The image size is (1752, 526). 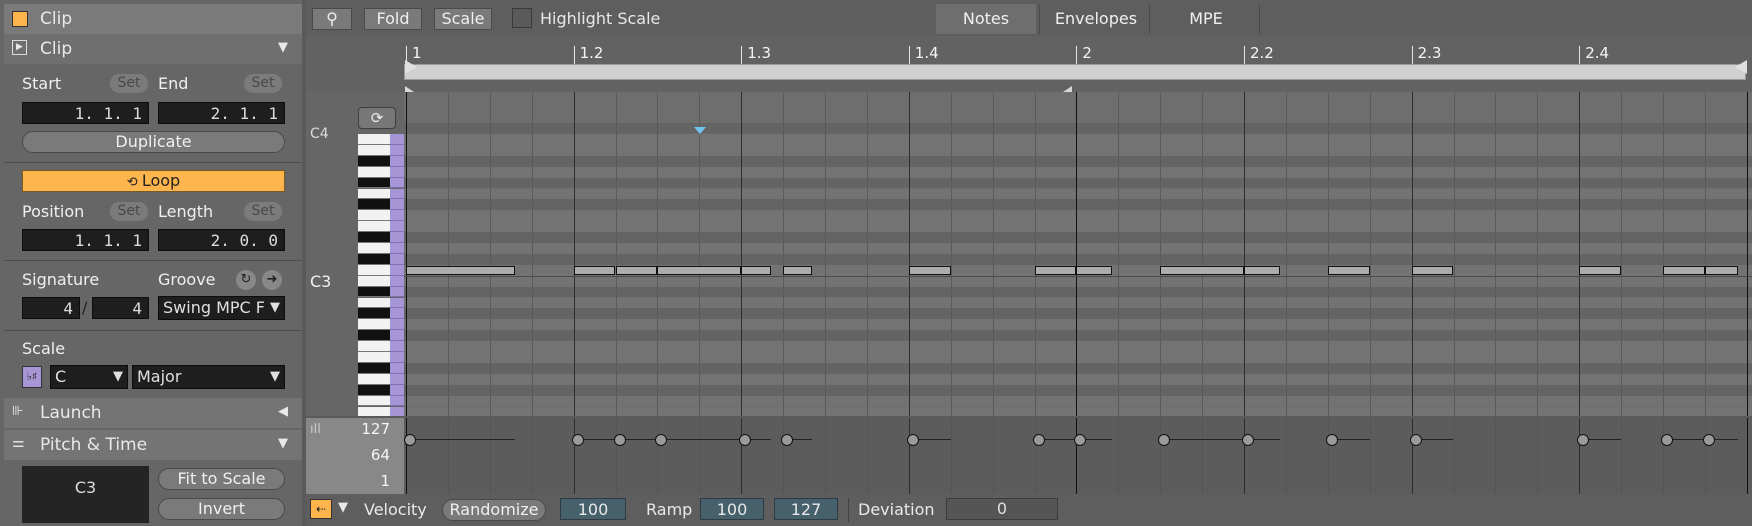 I want to click on piano-keyboard, so click(x=381, y=275).